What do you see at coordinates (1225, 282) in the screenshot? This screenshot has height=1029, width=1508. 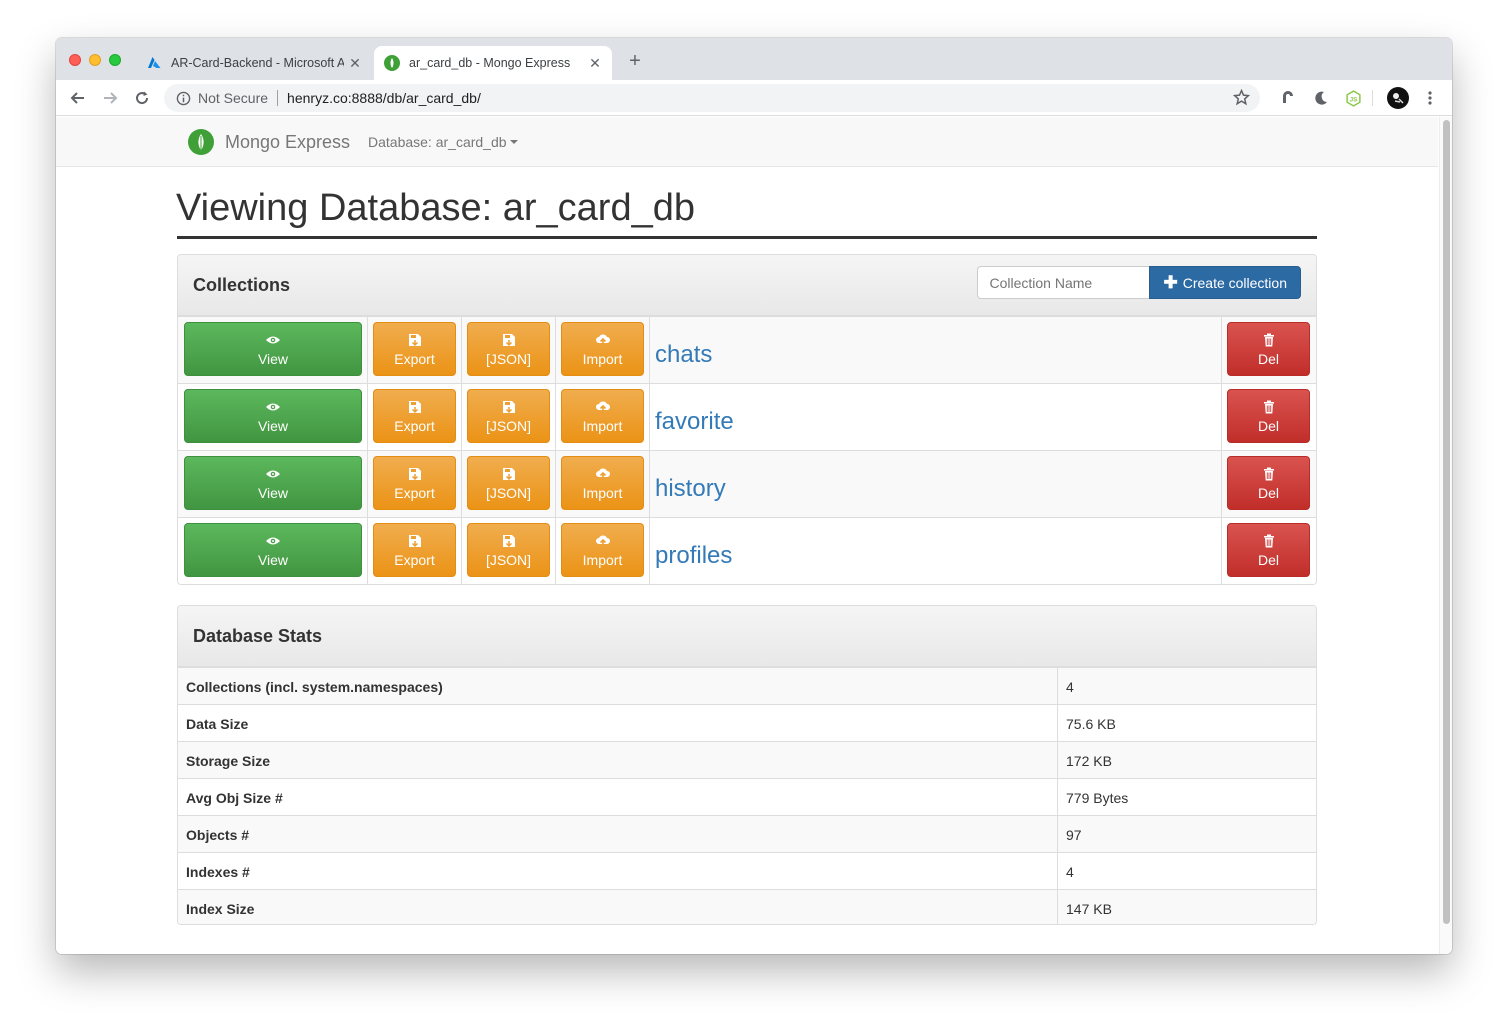 I see `create-collection-button: ✚ Create collection` at bounding box center [1225, 282].